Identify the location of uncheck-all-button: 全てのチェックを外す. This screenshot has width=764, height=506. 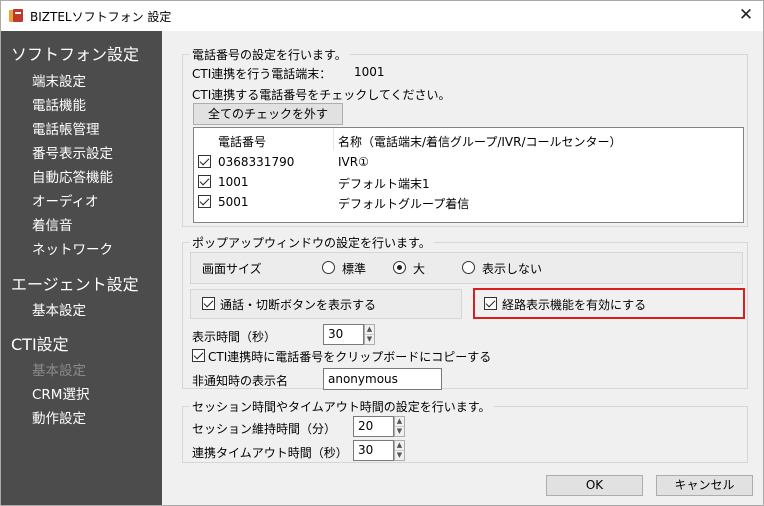
(268, 114).